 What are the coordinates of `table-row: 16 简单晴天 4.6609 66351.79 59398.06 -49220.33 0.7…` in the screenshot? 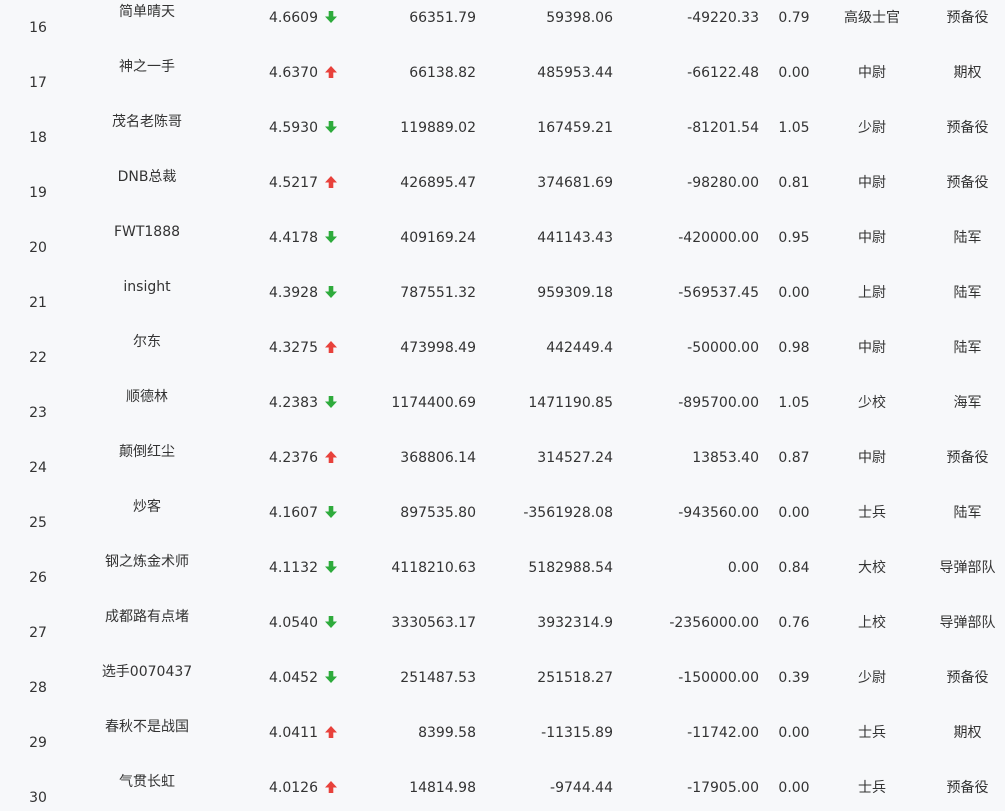 It's located at (502, 27).